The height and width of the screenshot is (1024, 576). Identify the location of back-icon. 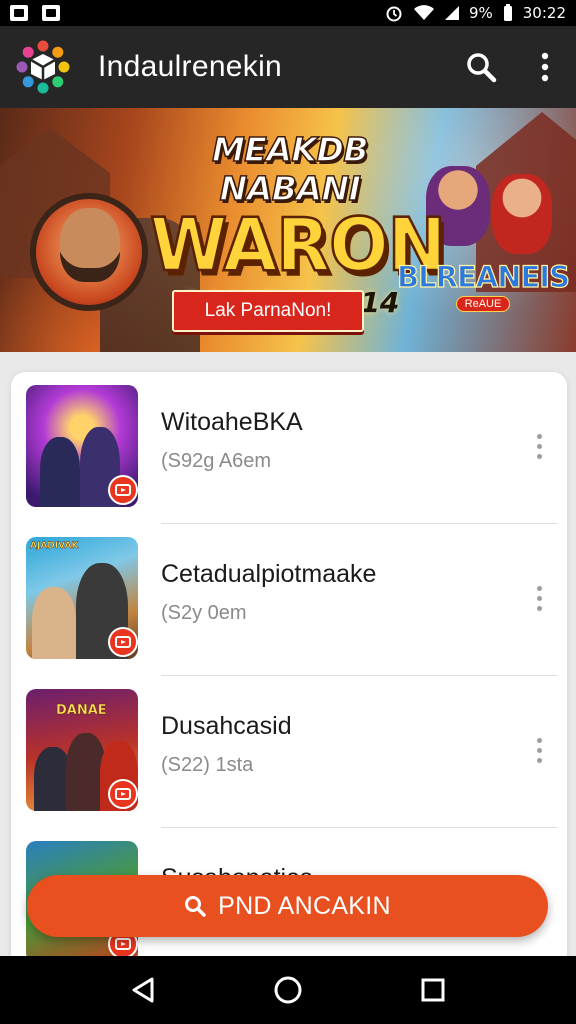
(143, 990).